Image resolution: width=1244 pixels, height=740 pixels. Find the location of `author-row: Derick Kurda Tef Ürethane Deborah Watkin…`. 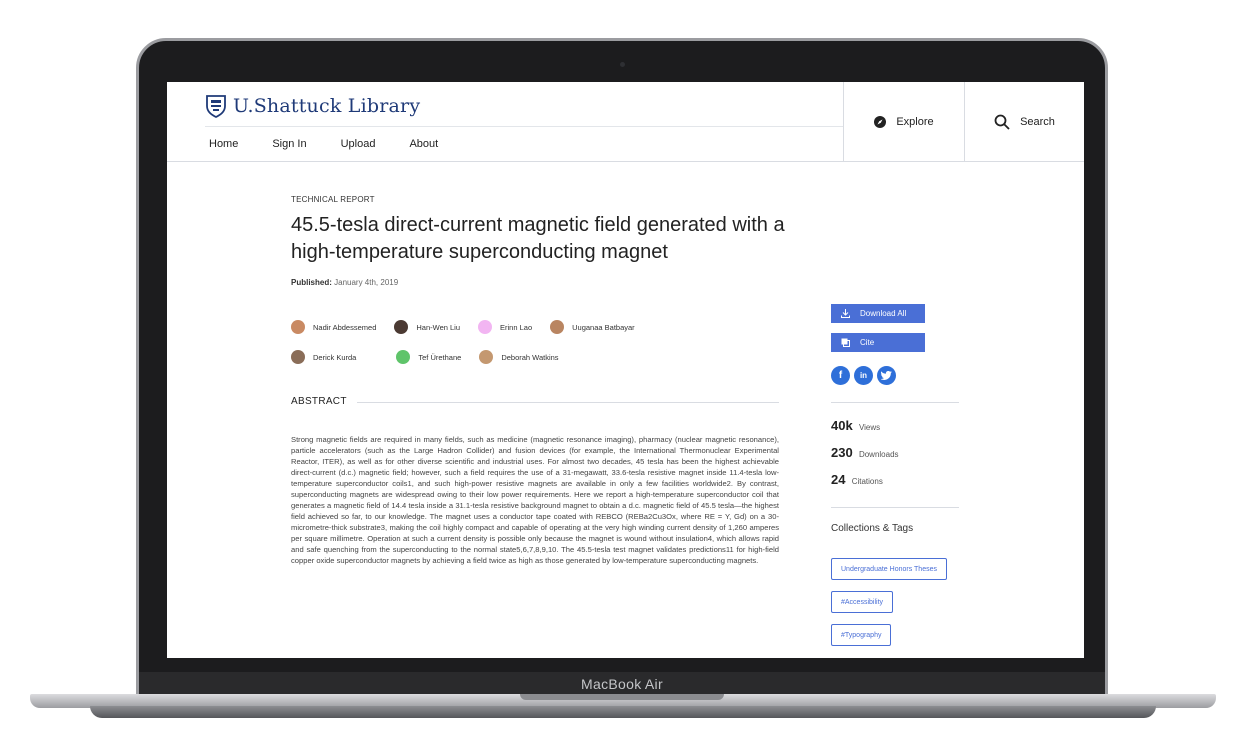

author-row: Derick Kurda Tef Ürethane Deborah Watkin… is located at coordinates (541, 357).